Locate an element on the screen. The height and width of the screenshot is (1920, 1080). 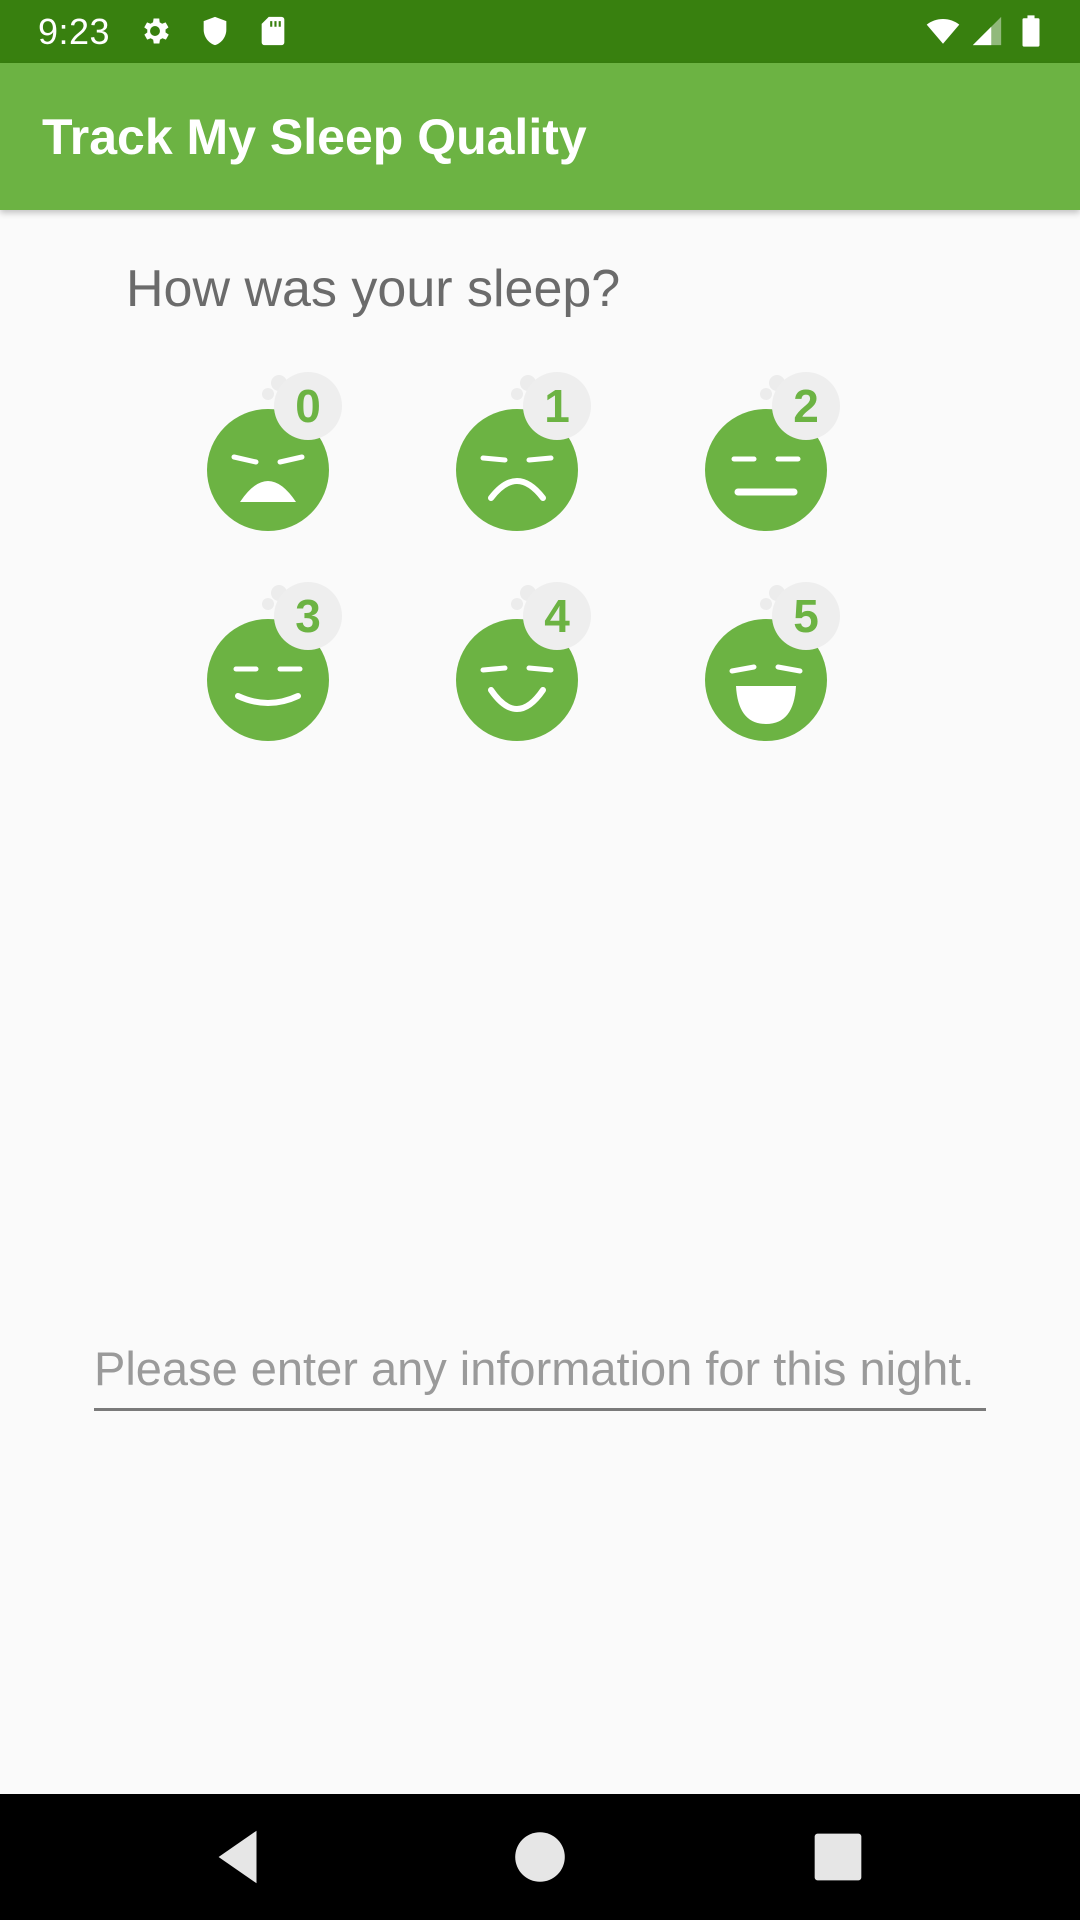
back-icon is located at coordinates (239, 1857).